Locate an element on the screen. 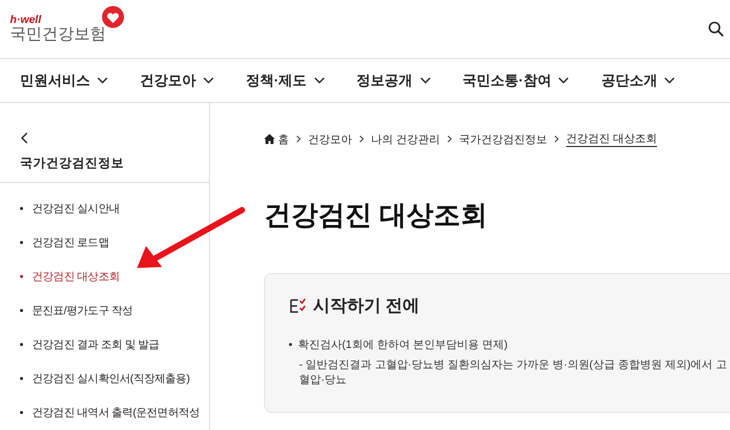 The width and height of the screenshot is (730, 430). sidebar-menu-item: 건강검진 로드맵 is located at coordinates (114, 242).